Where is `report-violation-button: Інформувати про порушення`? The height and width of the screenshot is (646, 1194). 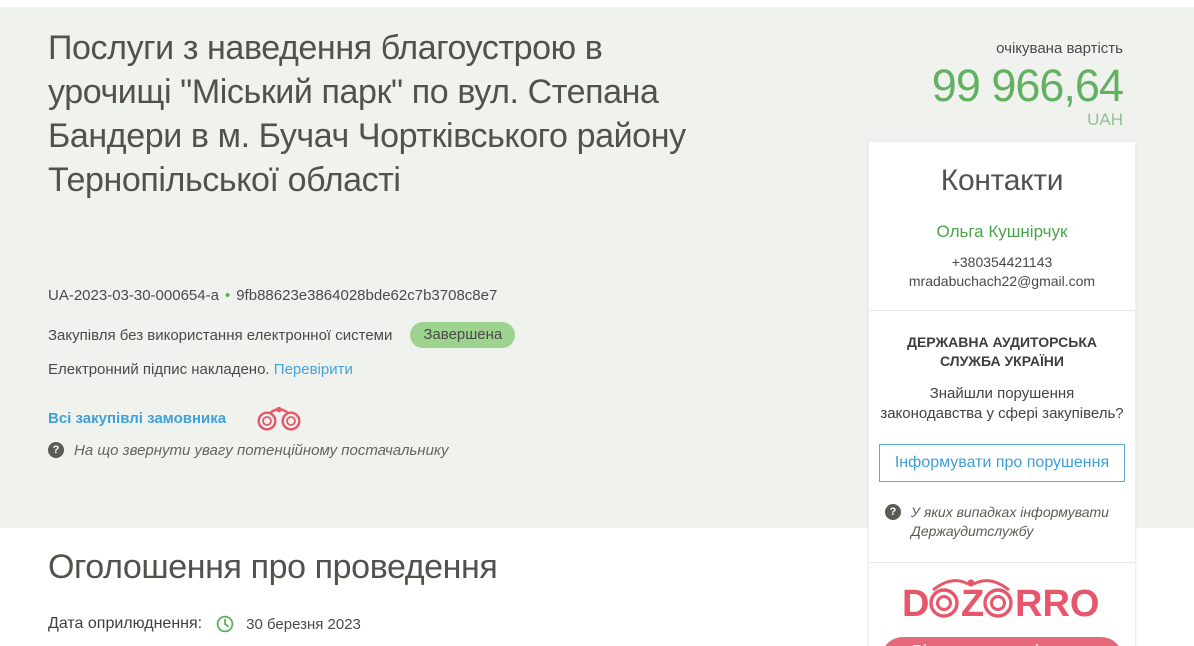 report-violation-button: Інформувати про порушення is located at coordinates (1002, 463).